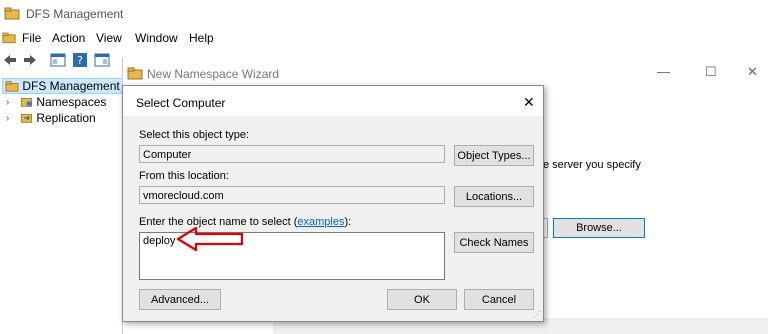  What do you see at coordinates (75, 14) in the screenshot?
I see `main-window-title: DFS Management` at bounding box center [75, 14].